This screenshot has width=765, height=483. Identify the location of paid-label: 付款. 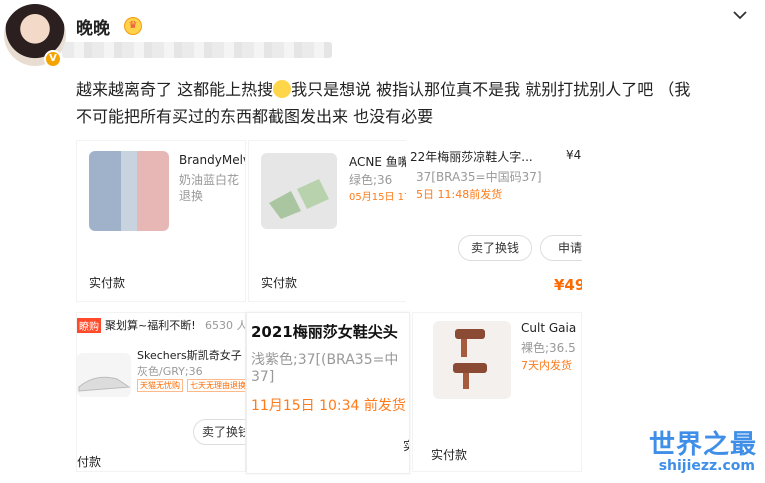
(89, 462).